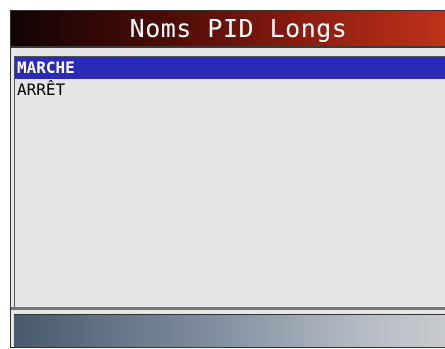 This screenshot has height=349, width=445. What do you see at coordinates (230, 68) in the screenshot?
I see `option-on: MARCHE` at bounding box center [230, 68].